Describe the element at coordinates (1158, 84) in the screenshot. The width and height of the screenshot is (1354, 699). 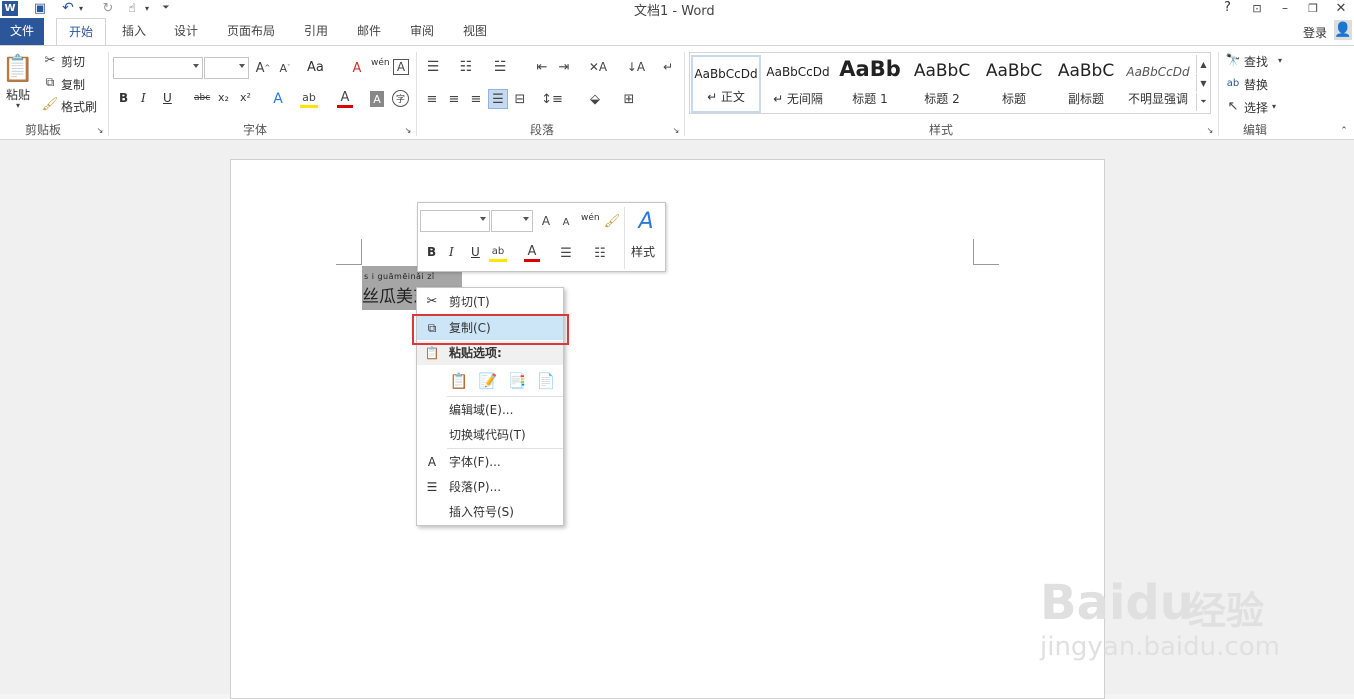
I see `style-subtle-emphasis: AaBbCcDd 不明显强调` at that location.